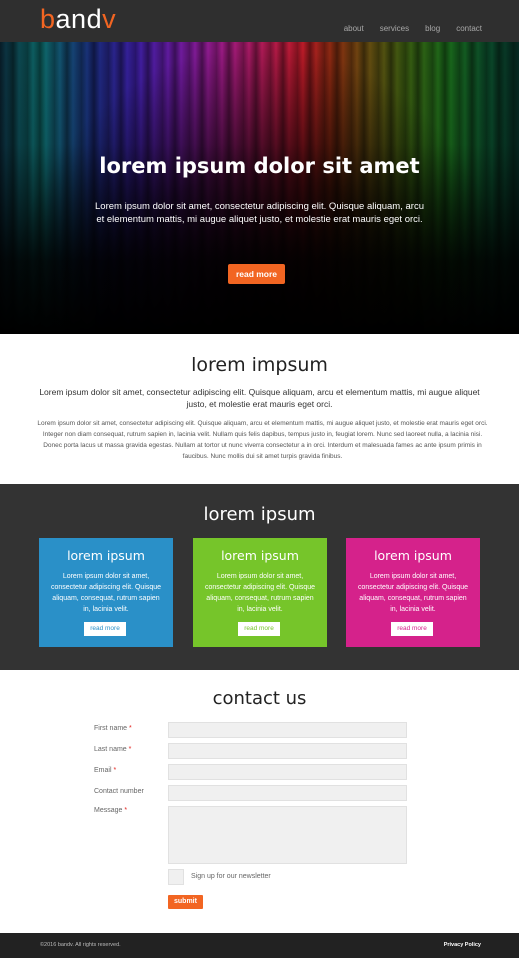  I want to click on copyright-text: ©2016 bandv. All rights reserved., so click(80, 945).